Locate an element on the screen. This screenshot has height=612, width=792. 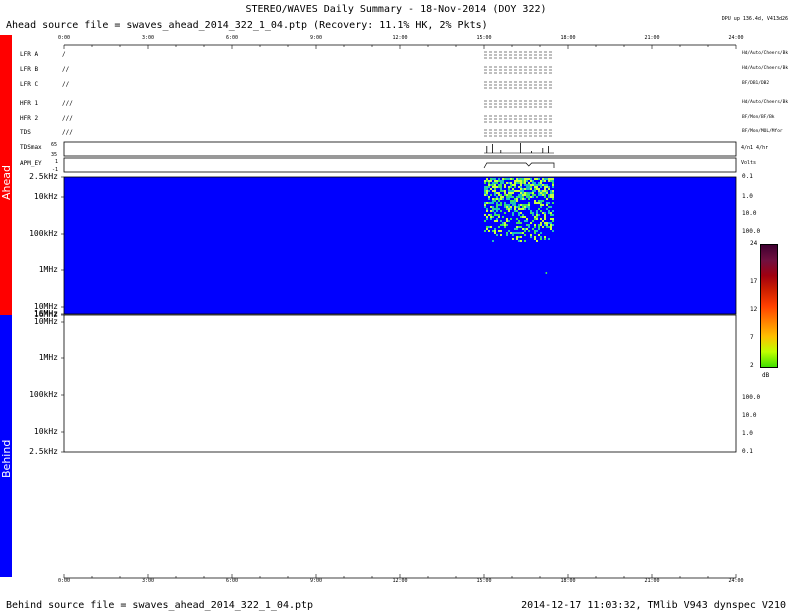
behind-right-tick: 1.0 is located at coordinates (747, 433).